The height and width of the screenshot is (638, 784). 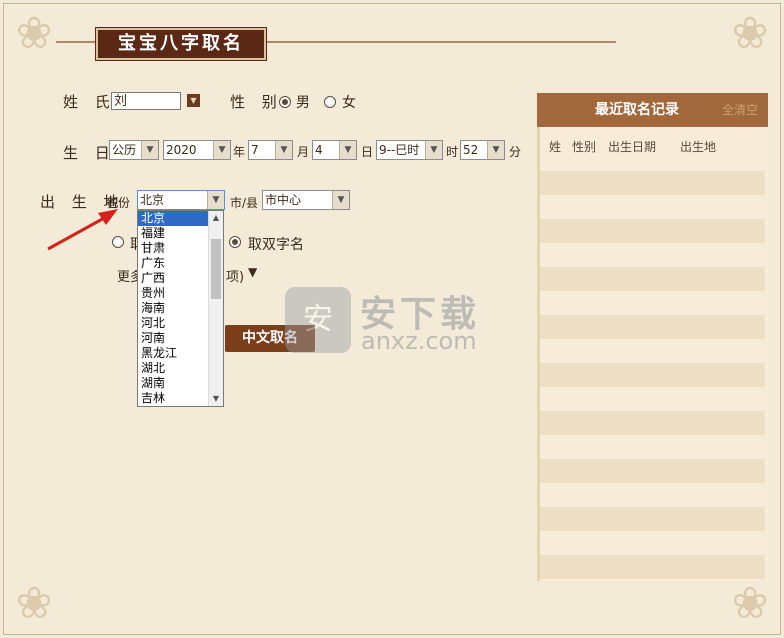 I want to click on birthday-label: 生 日, so click(x=89, y=153).